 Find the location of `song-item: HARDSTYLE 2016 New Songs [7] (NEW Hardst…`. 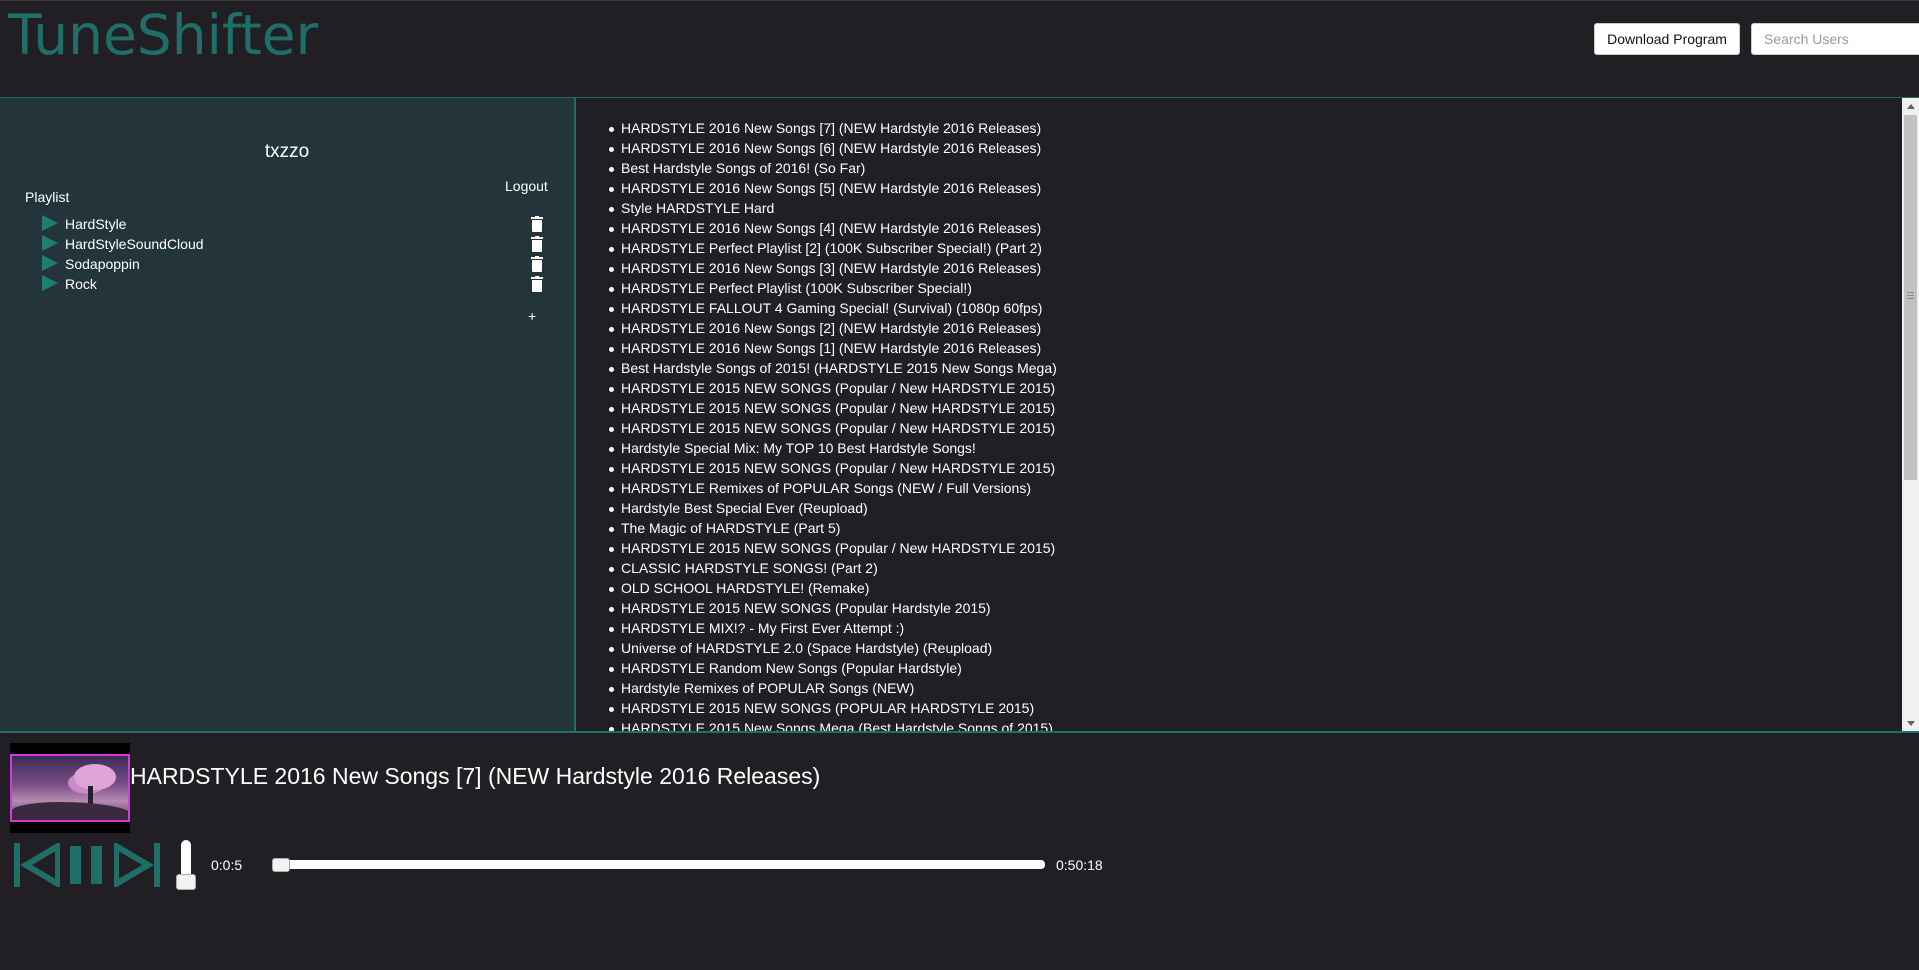

song-item: HARDSTYLE 2016 New Songs [7] (NEW Hardst… is located at coordinates (839, 128).